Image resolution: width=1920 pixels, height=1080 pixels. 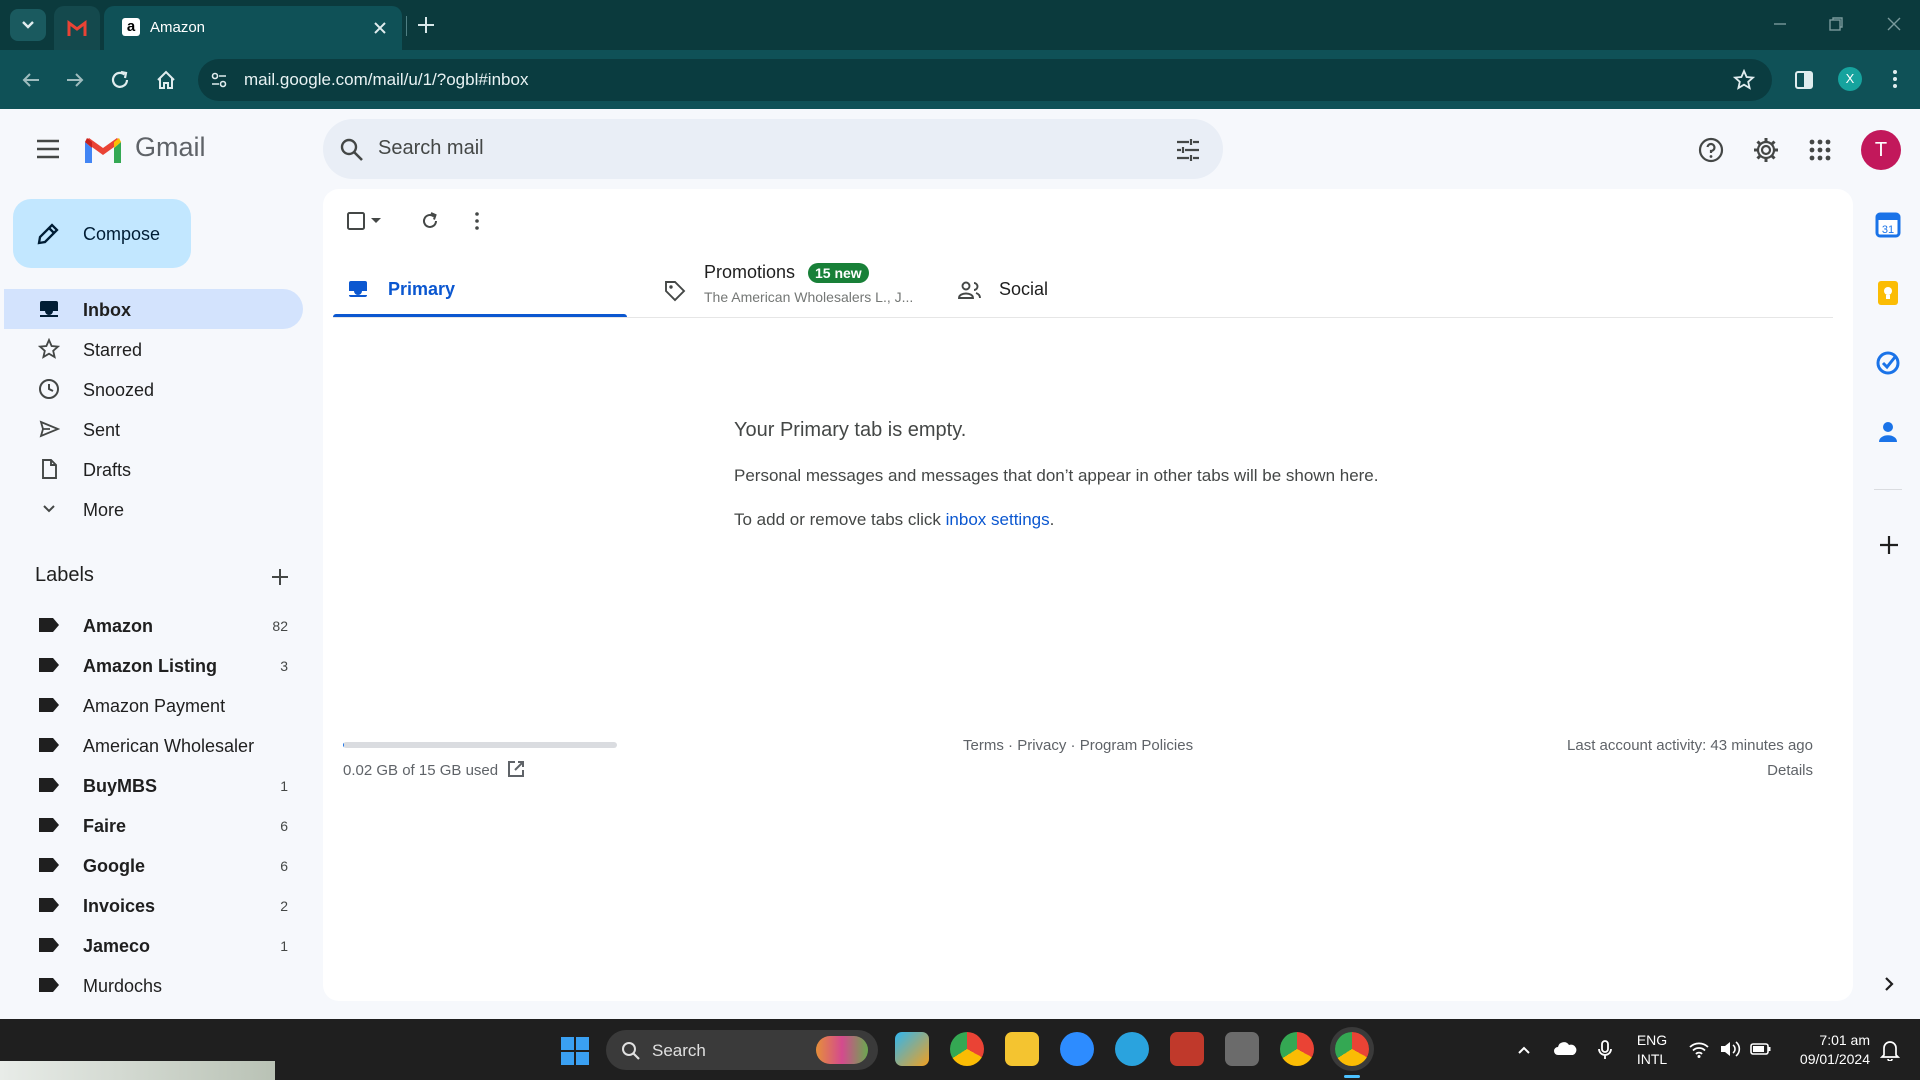 What do you see at coordinates (284, 666) in the screenshot?
I see `label-unread-count: 3` at bounding box center [284, 666].